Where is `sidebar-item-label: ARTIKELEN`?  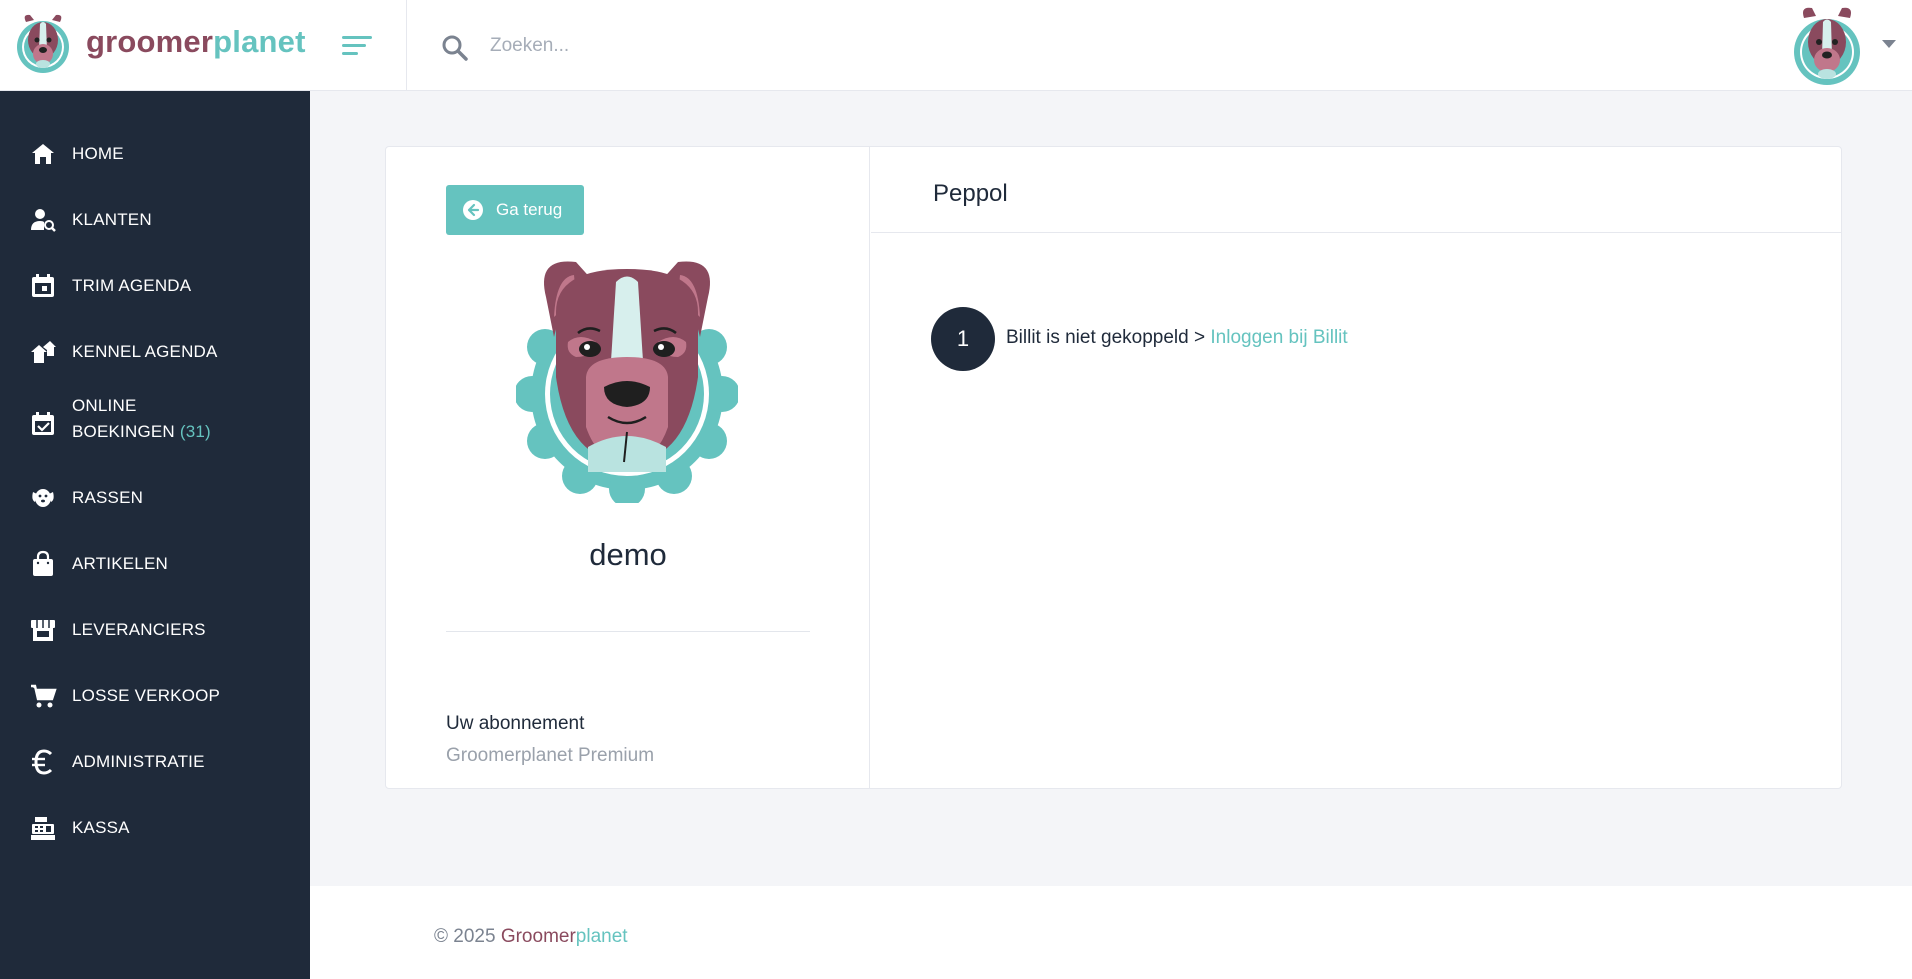
sidebar-item-label: ARTIKELEN is located at coordinates (120, 563).